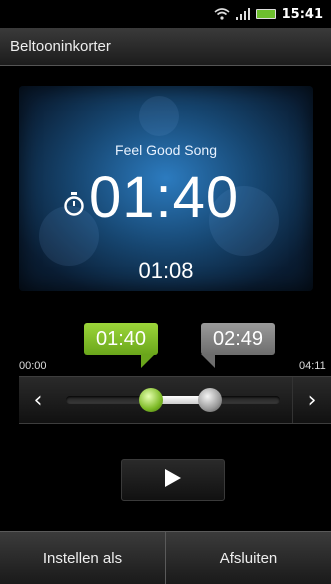  Describe the element at coordinates (33, 366) in the screenshot. I see `range-start-label: 00:00` at that location.